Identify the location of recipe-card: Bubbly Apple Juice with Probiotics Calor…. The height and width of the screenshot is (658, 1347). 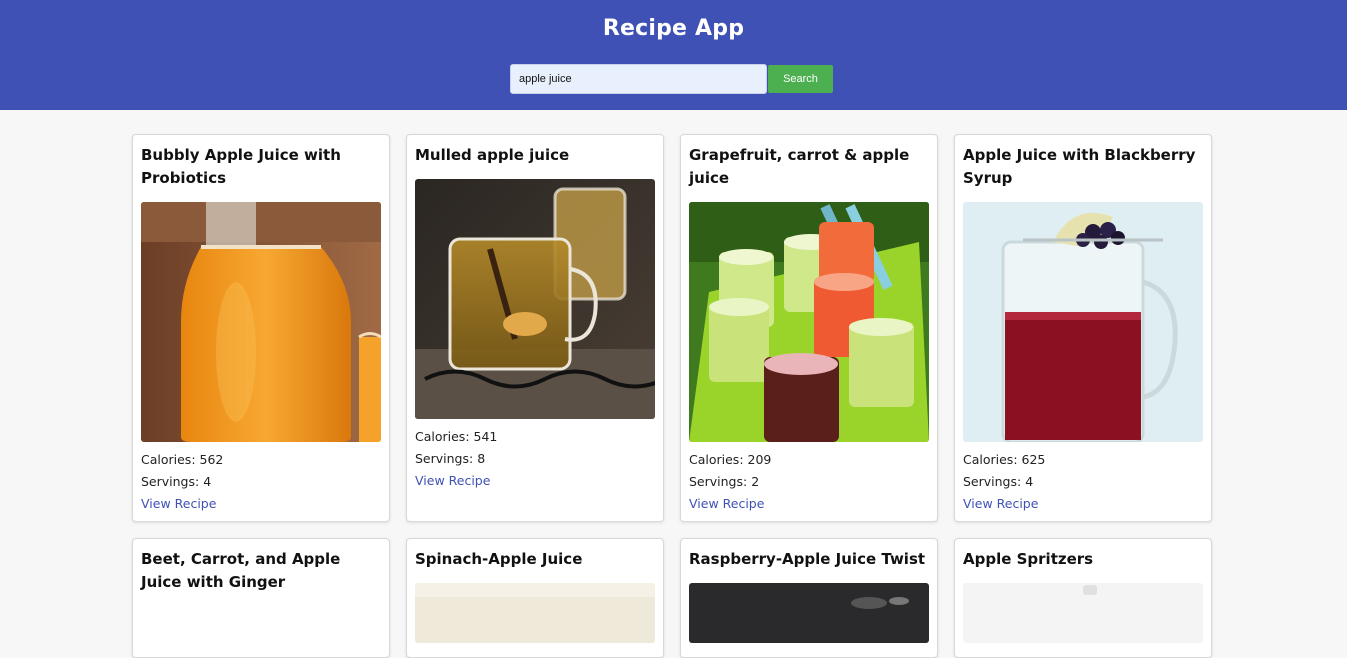
(261, 328).